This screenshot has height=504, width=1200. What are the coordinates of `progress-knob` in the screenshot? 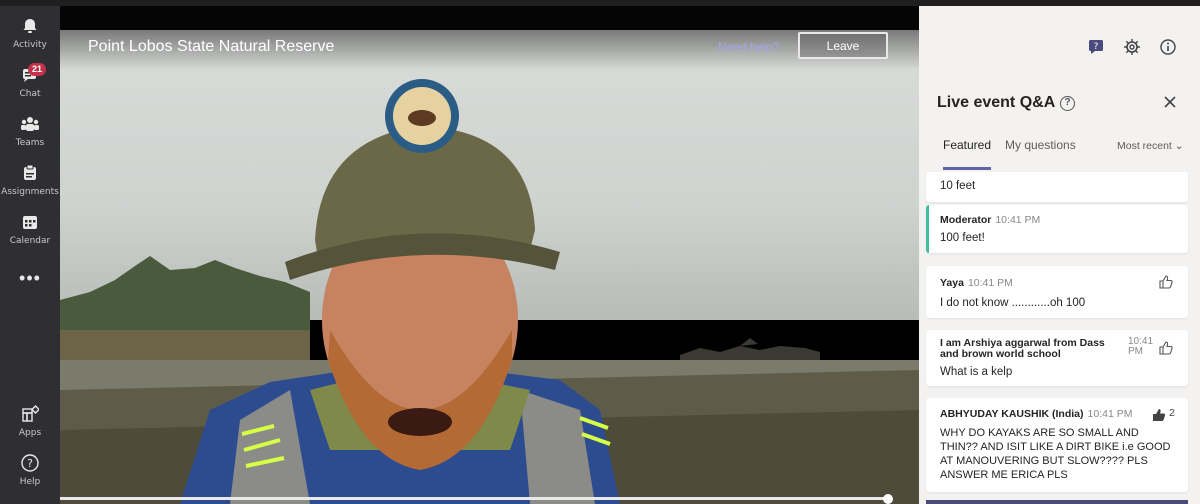 It's located at (888, 499).